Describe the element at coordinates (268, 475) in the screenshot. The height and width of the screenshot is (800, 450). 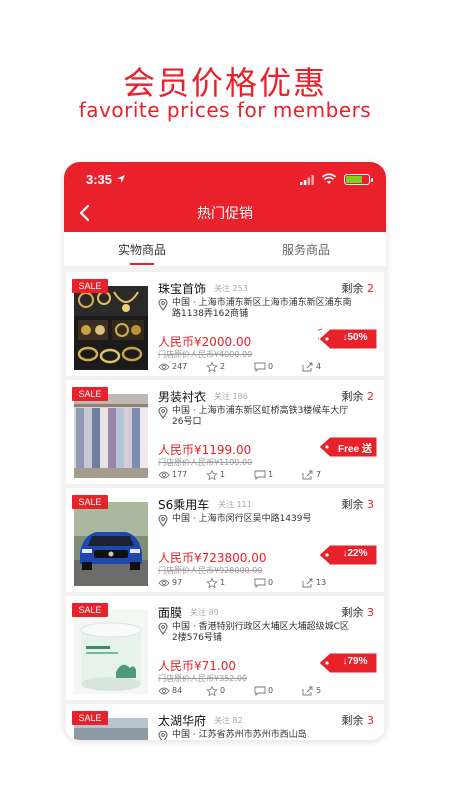
I see `item-stats: 177 1 1 7` at that location.